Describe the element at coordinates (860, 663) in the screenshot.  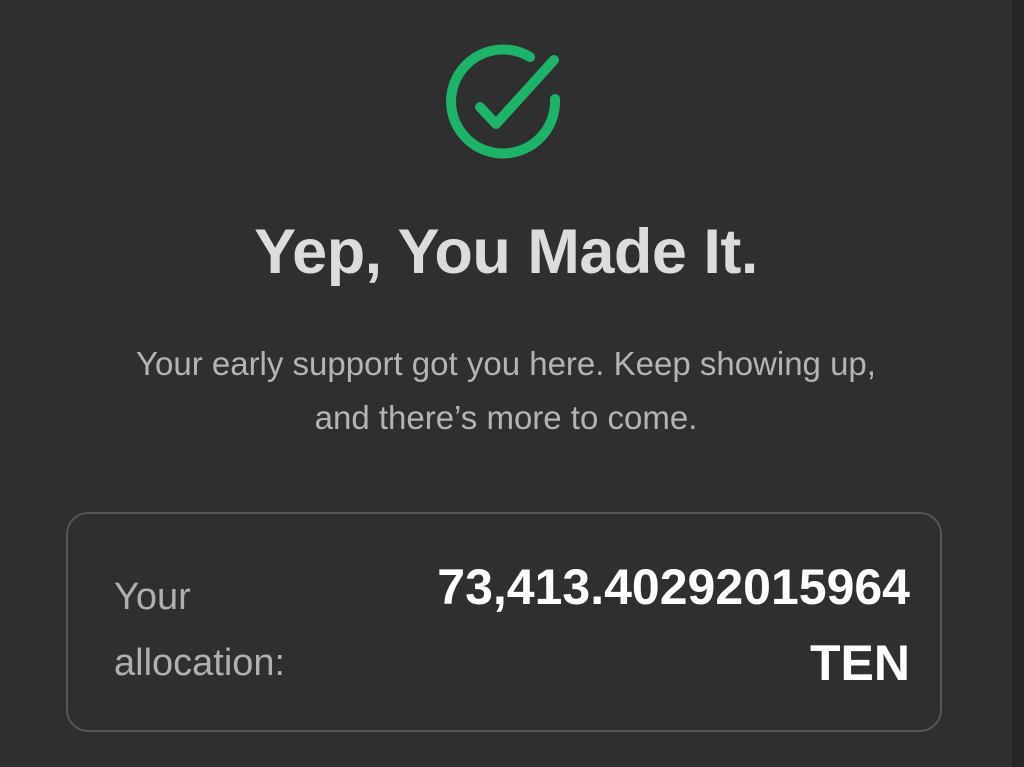
I see `allocation-token-symbol: TEN` at that location.